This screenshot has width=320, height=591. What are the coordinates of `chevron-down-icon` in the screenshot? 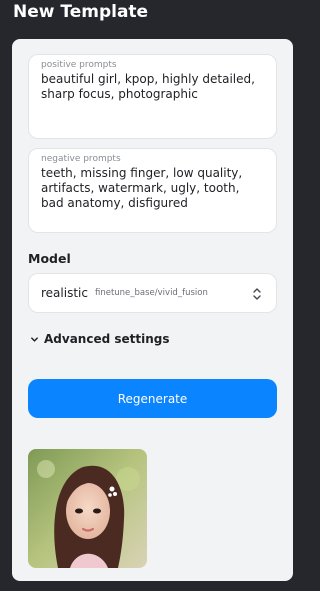 It's located at (34, 339).